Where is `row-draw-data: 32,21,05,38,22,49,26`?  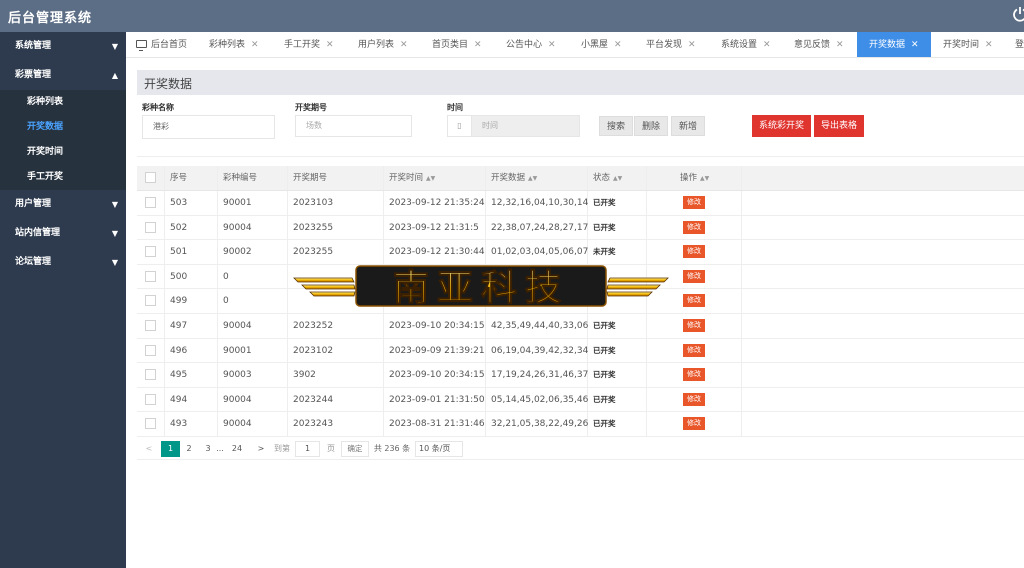
row-draw-data: 32,21,05,38,22,49,26 is located at coordinates (537, 424).